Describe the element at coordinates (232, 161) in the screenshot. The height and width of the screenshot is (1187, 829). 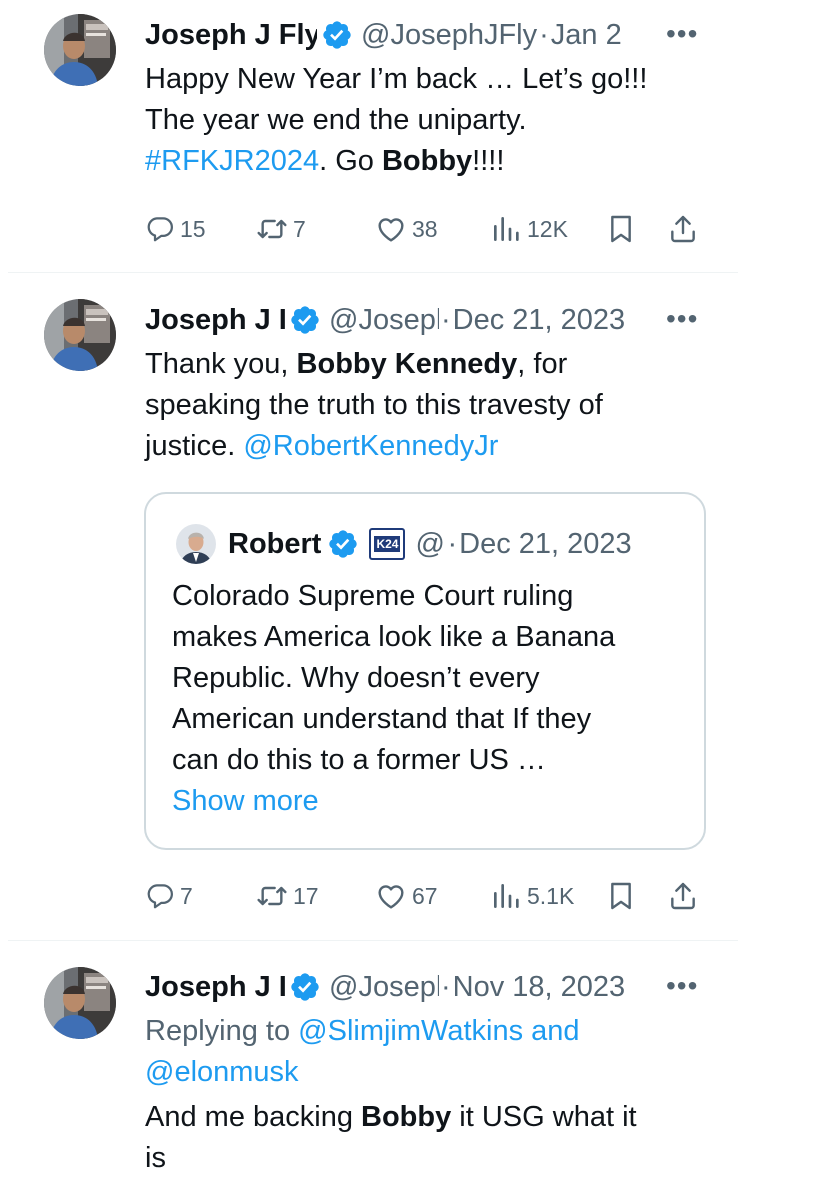
I see `hashtag-link: #RFKJR2024` at that location.